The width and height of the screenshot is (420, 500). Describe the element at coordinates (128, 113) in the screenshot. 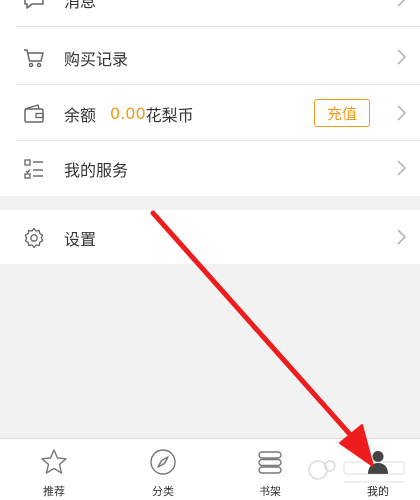

I see `balance-amount: 0.00` at that location.